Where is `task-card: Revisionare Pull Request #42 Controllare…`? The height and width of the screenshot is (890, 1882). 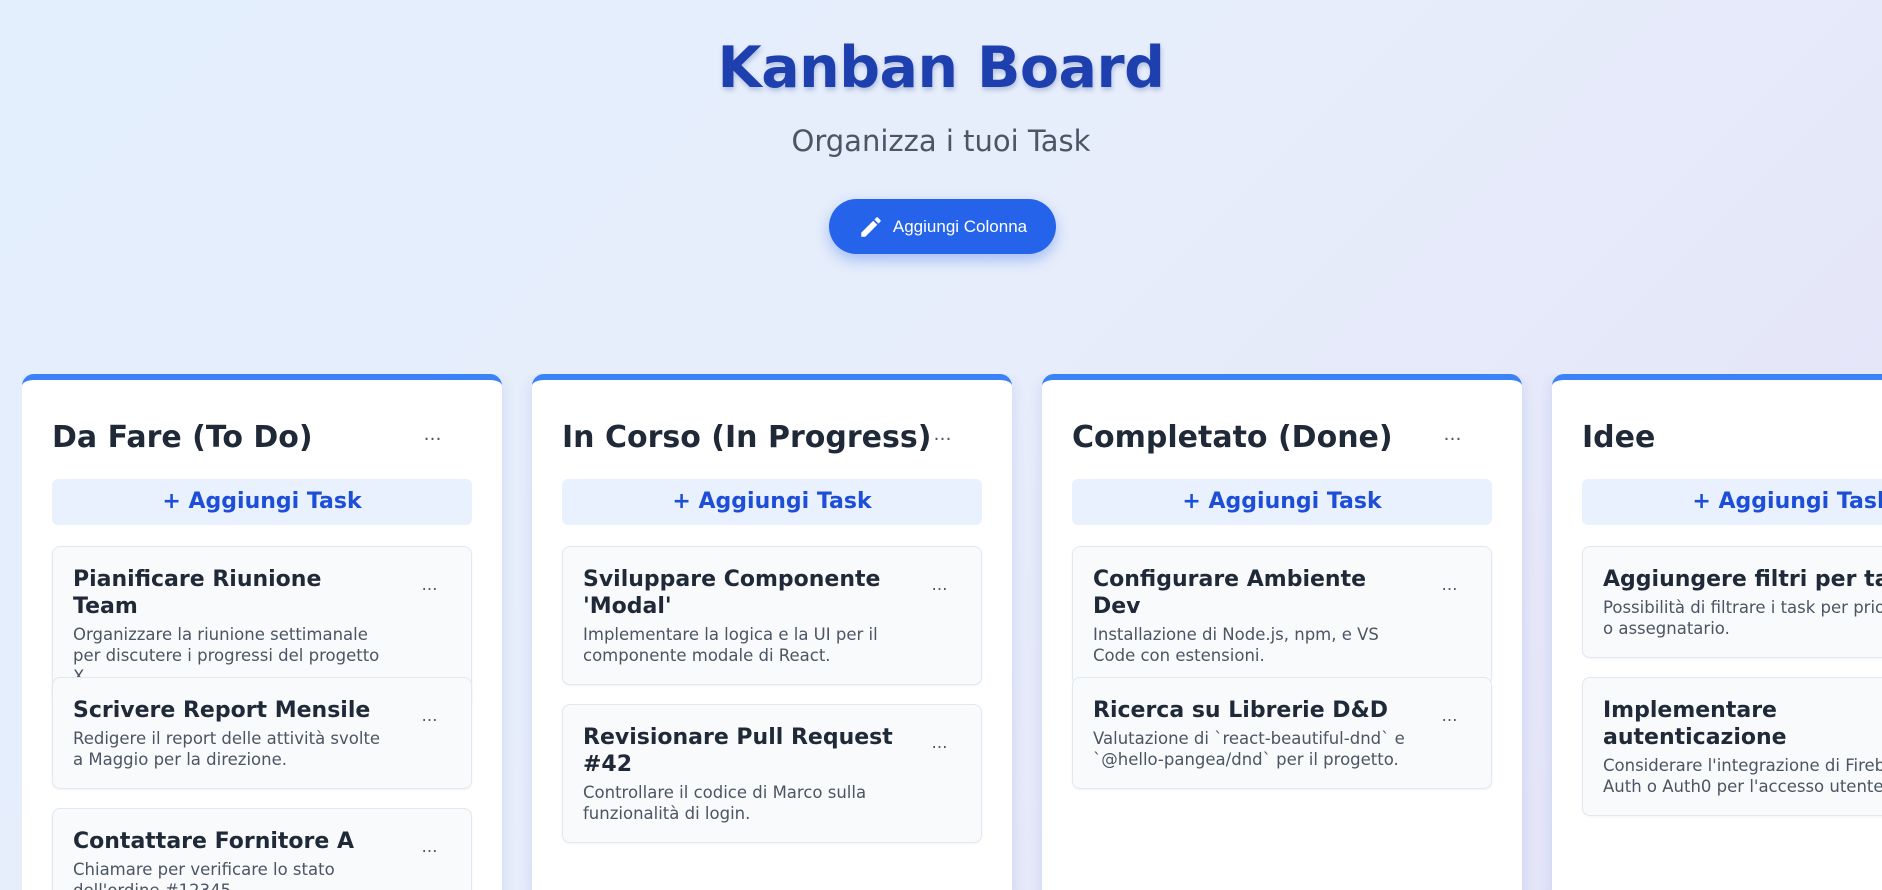
task-card: Revisionare Pull Request #42 Controllare… is located at coordinates (772, 773).